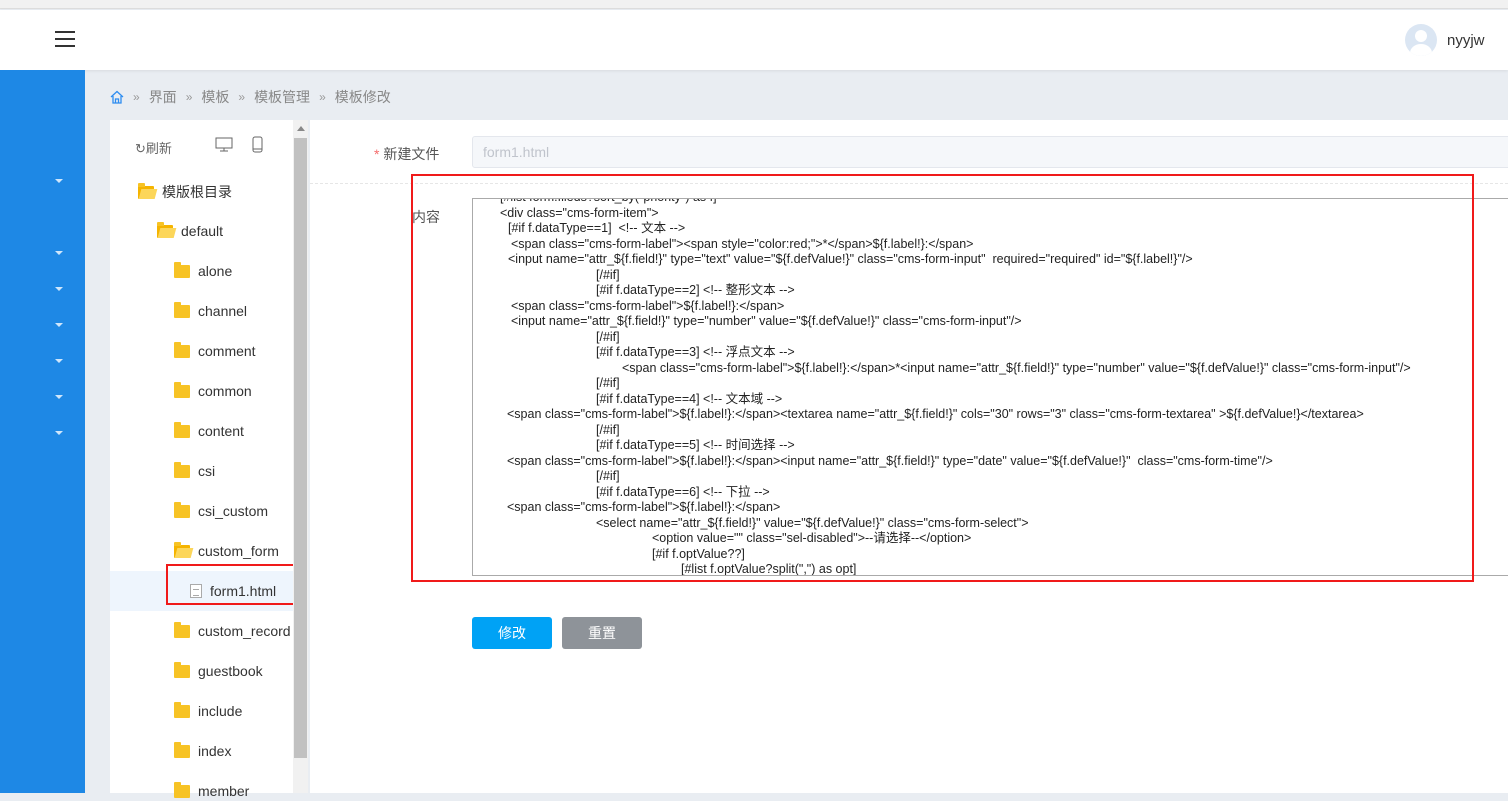 The image size is (1508, 801). I want to click on desktop-icon, so click(224, 144).